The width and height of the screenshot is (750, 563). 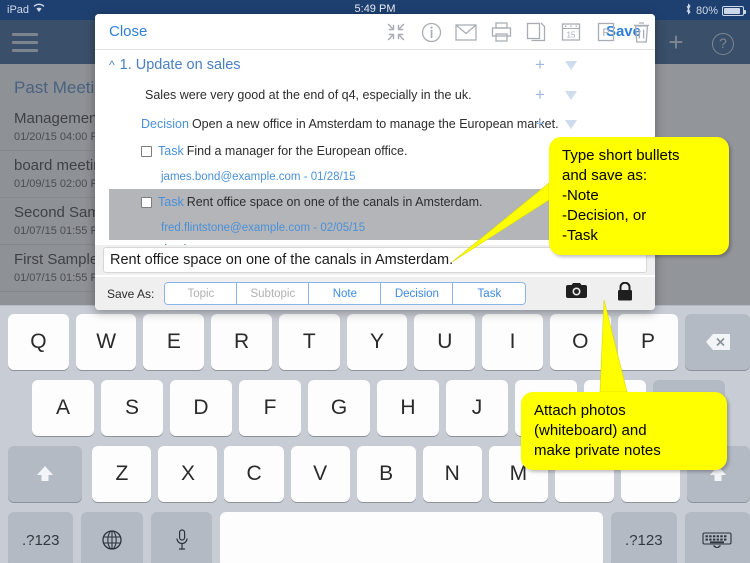 What do you see at coordinates (501, 32) in the screenshot?
I see `print-icon` at bounding box center [501, 32].